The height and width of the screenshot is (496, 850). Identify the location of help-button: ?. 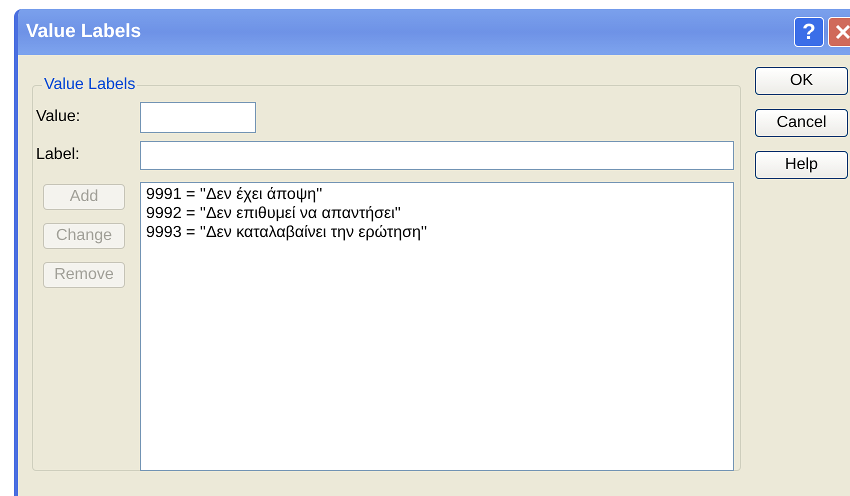
(809, 32).